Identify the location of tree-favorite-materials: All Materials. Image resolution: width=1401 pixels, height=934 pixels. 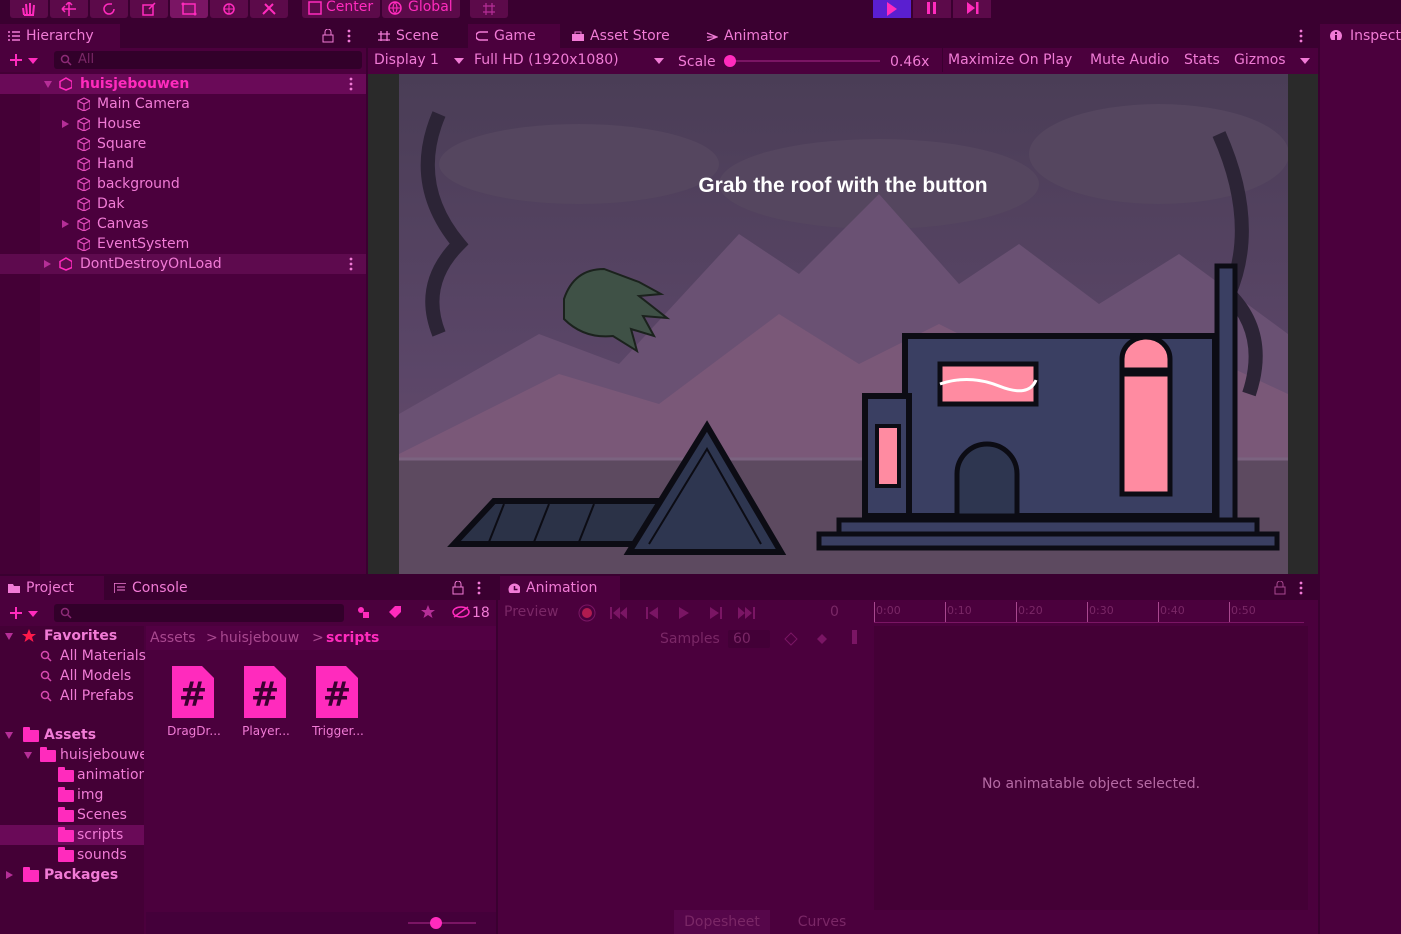
(73, 656).